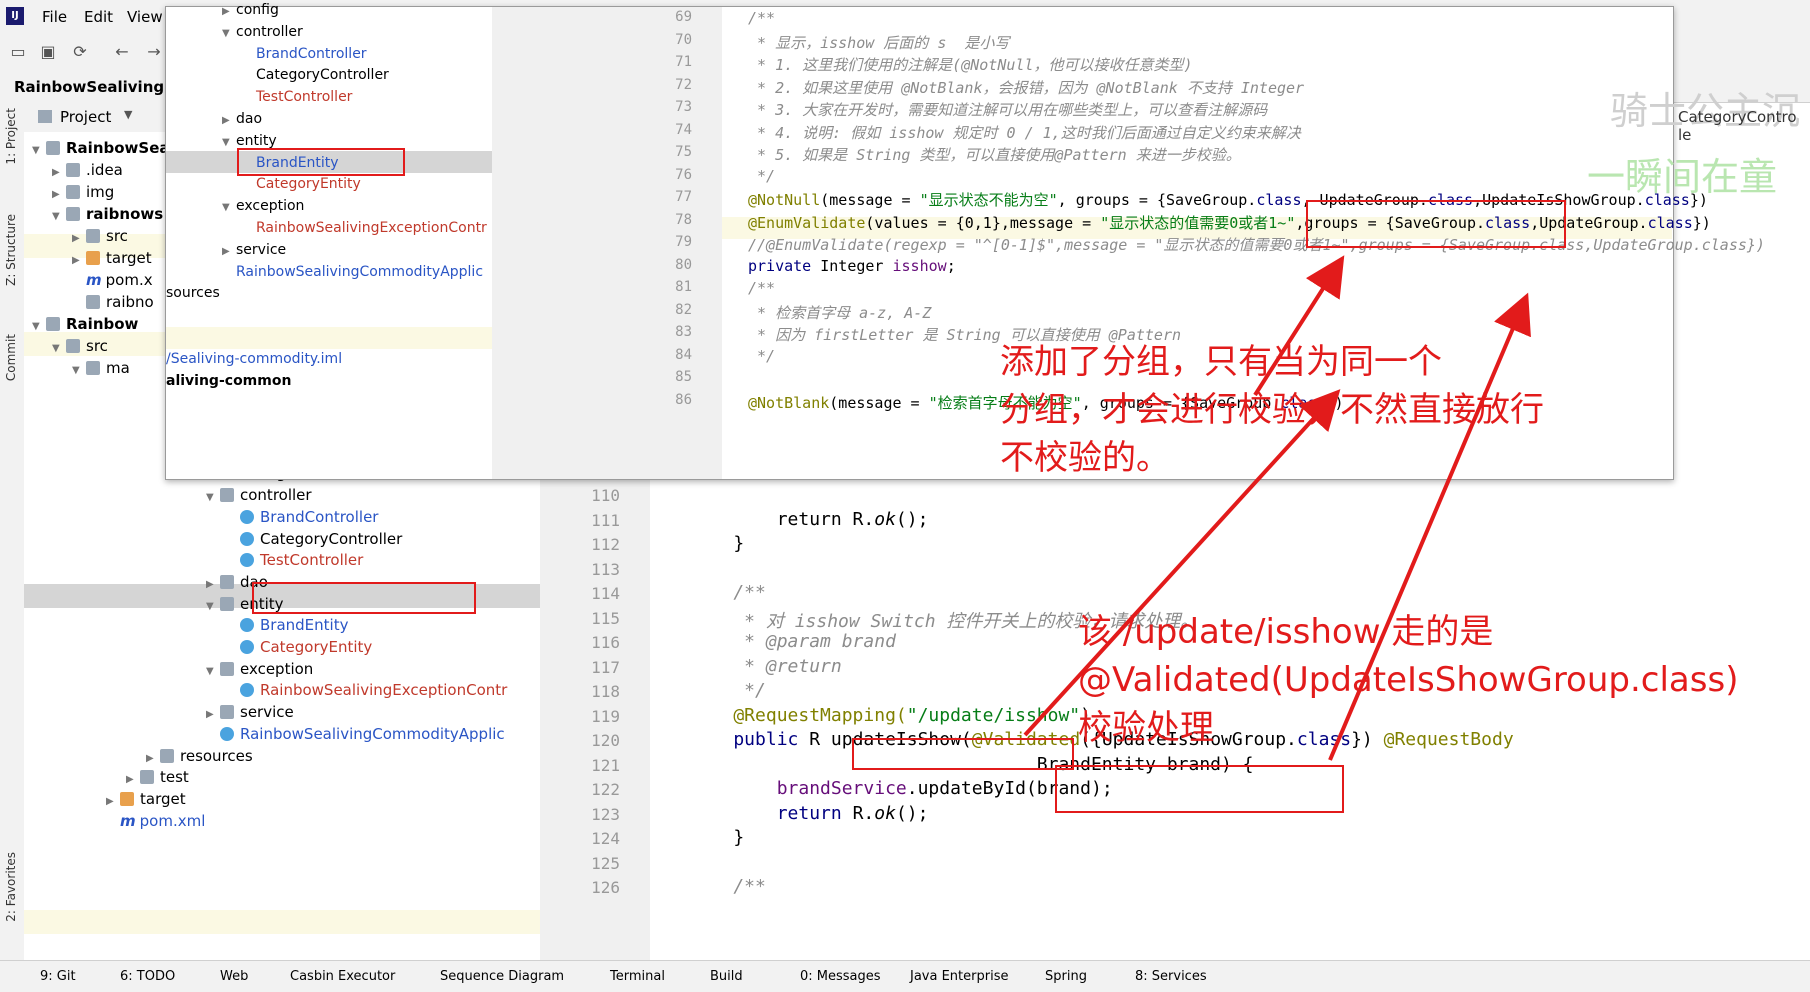 The image size is (1810, 992). I want to click on tree-item: sources, so click(193, 293).